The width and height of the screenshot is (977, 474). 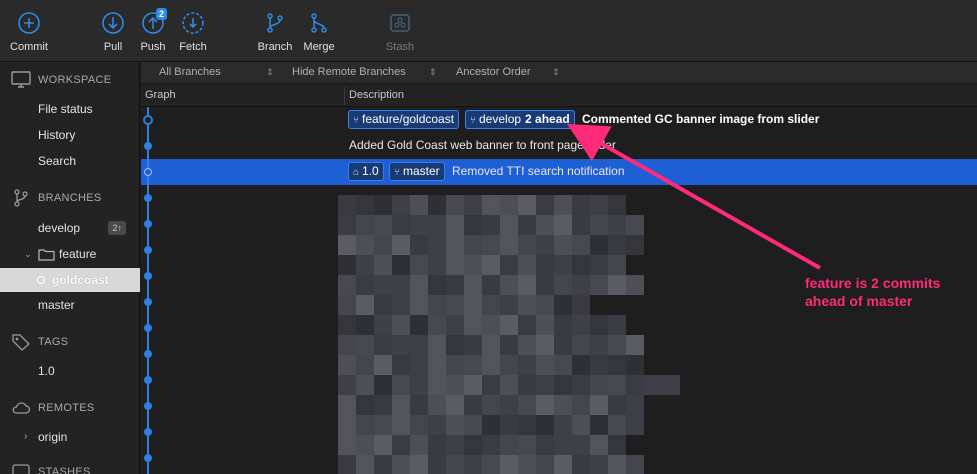 I want to click on sidebar-item-goldcoast: goldcoast, so click(x=70, y=280).